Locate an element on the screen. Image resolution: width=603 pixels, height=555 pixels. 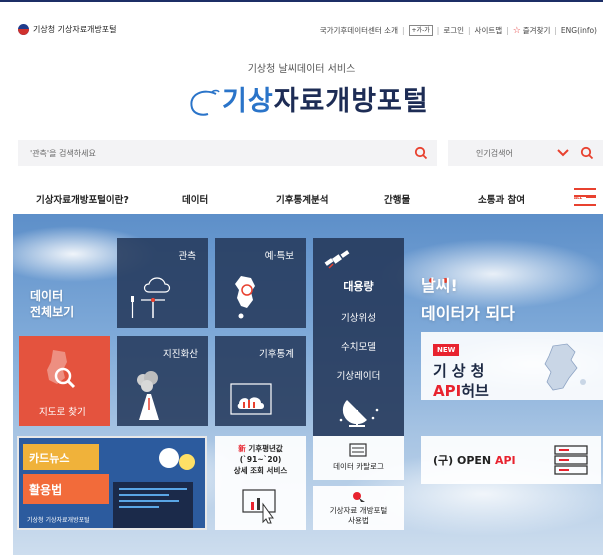
tile-climate-normals: 新 기후평년값 (`91~`20) 상세 조회 서비스 is located at coordinates (260, 483).